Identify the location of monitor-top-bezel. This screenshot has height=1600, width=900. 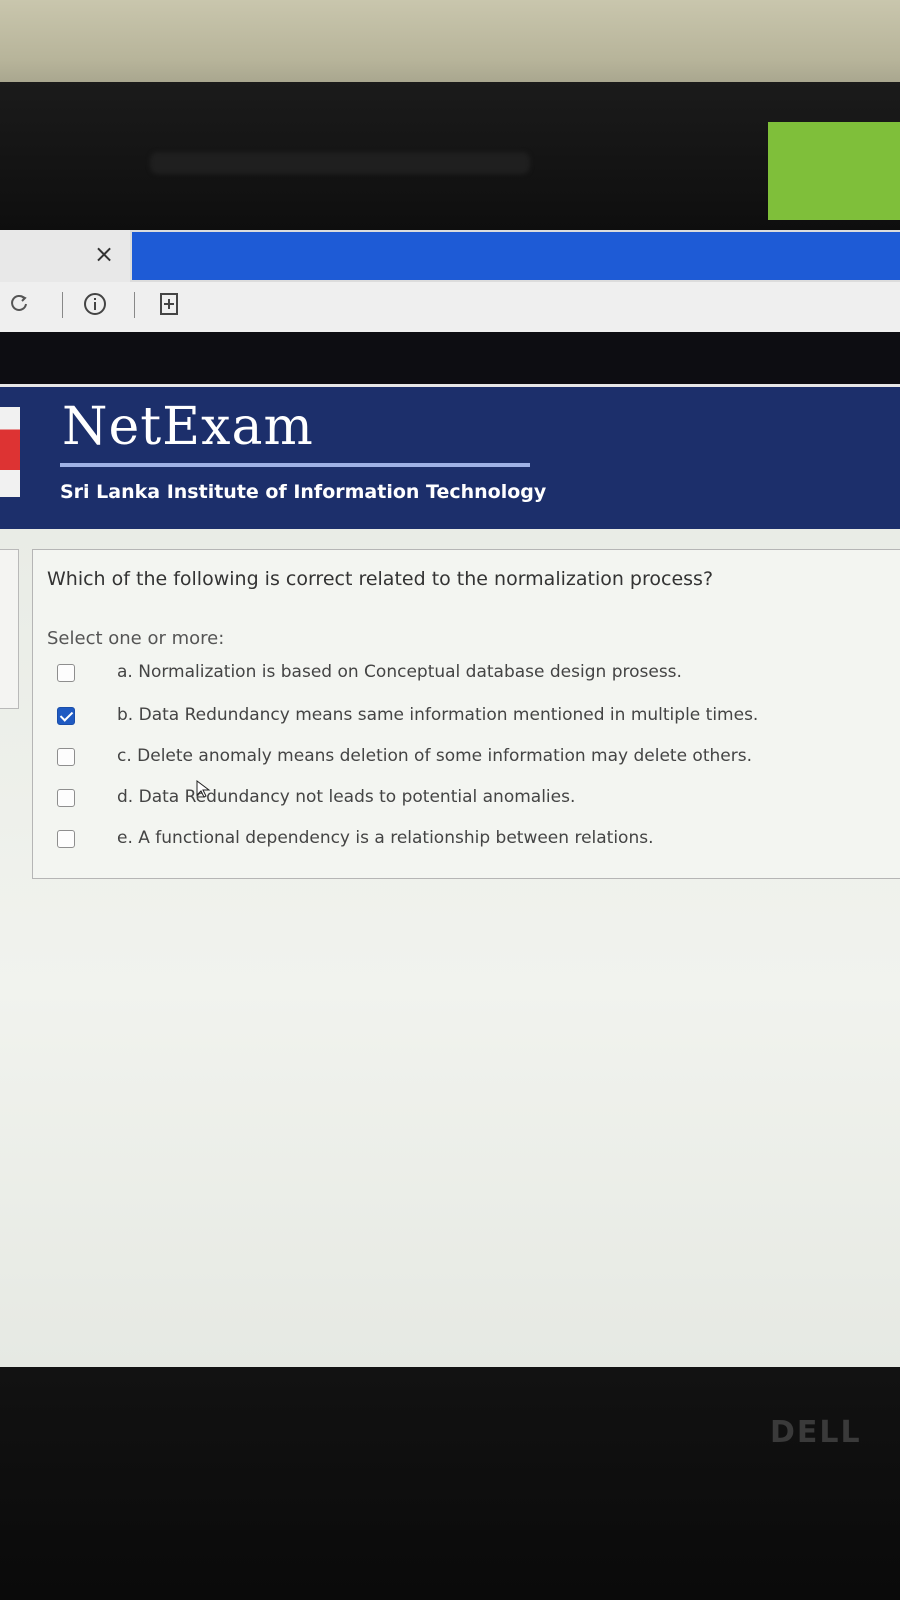
(450, 157).